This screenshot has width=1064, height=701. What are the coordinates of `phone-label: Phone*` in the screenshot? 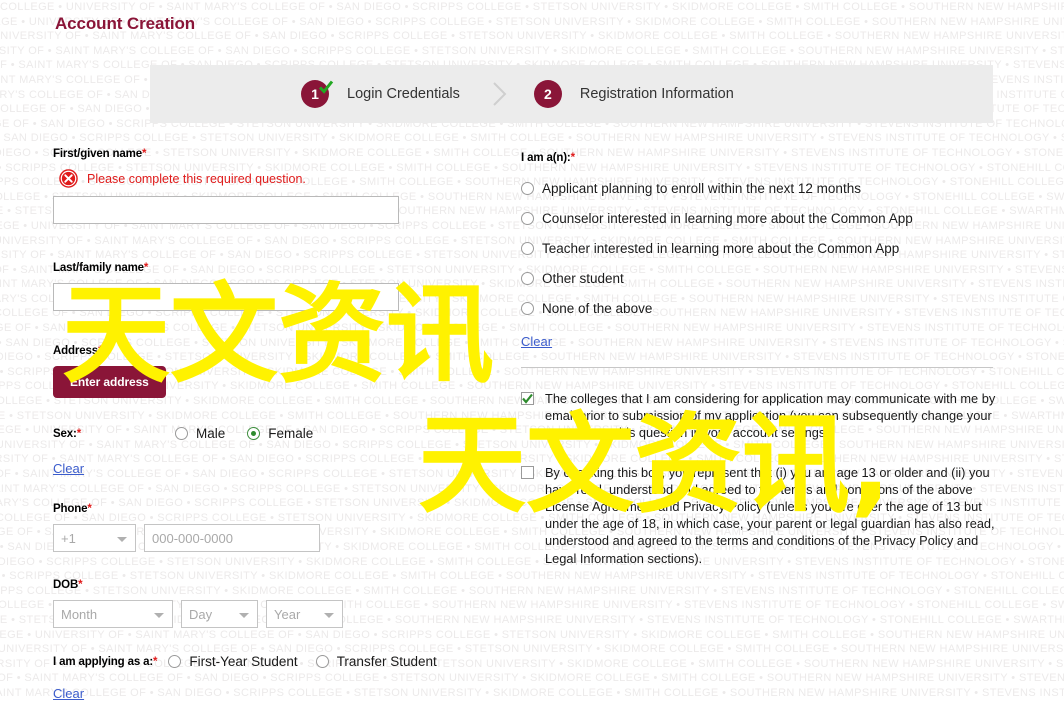 It's located at (263, 509).